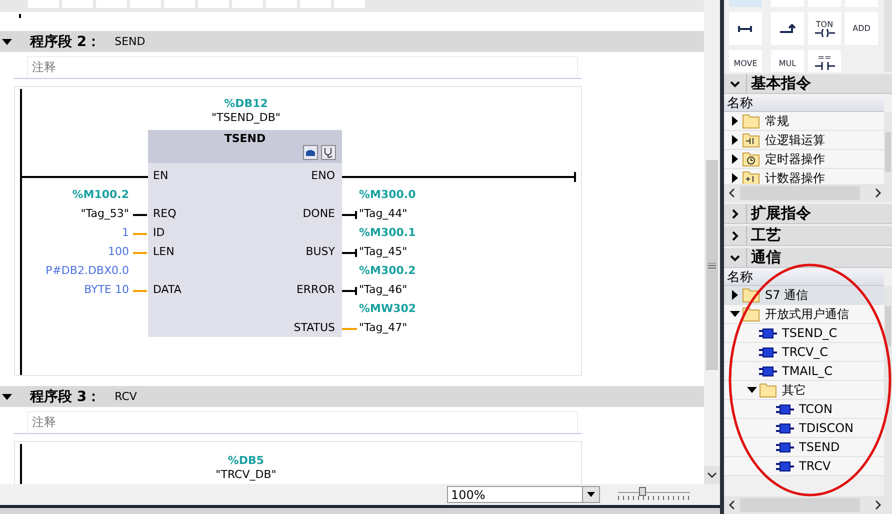  I want to click on tree-item: 位逻辑运算, so click(804, 140).